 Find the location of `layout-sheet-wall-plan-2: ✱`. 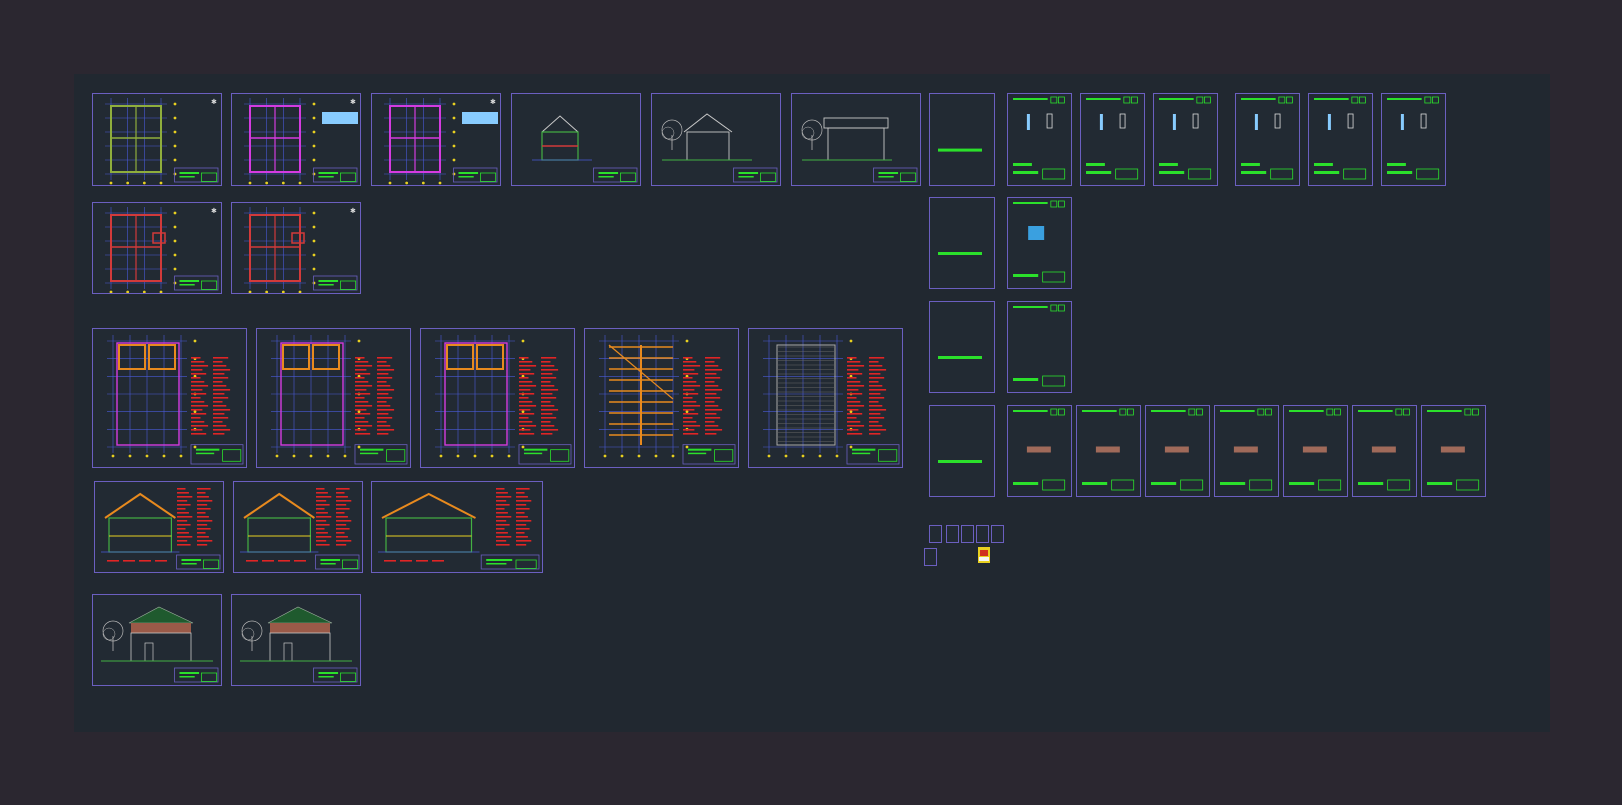

layout-sheet-wall-plan-2: ✱ is located at coordinates (296, 248).